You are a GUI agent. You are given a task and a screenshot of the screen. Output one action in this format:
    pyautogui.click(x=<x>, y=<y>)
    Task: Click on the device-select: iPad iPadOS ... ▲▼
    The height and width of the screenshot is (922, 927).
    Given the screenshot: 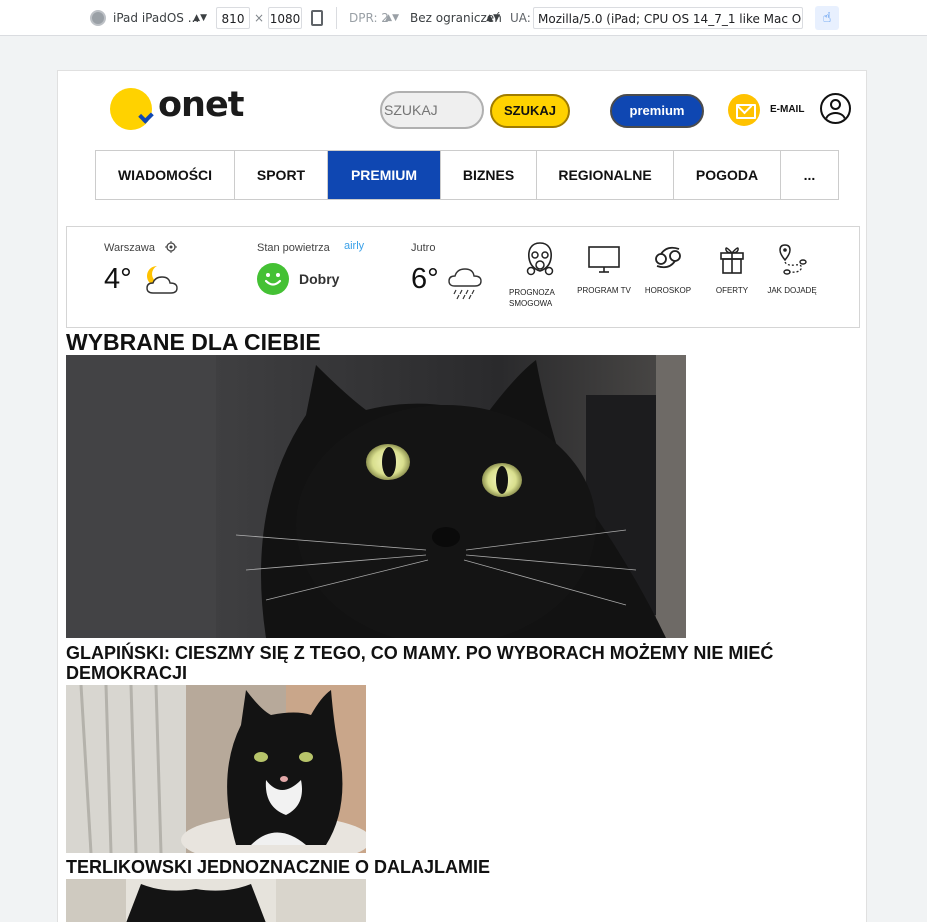 What is the action you would take?
    pyautogui.click(x=161, y=18)
    